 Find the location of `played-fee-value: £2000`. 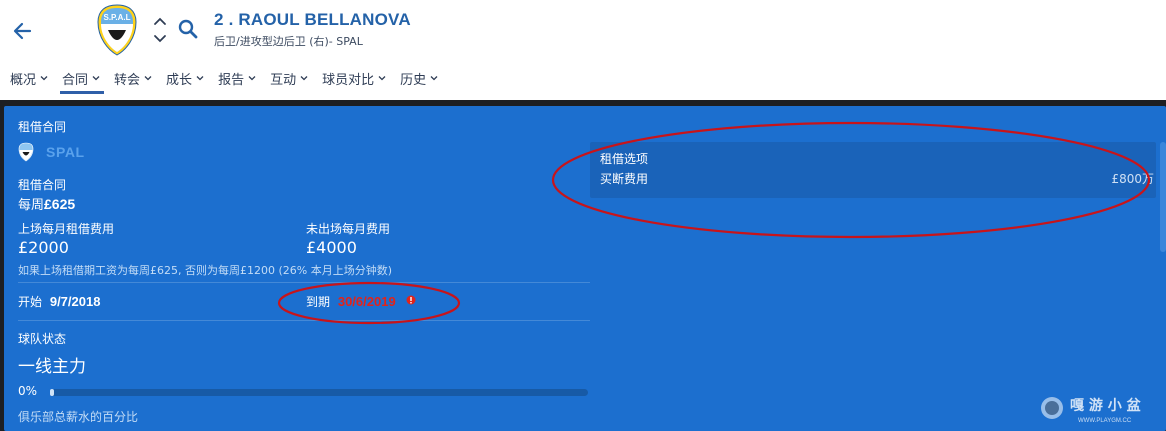

played-fee-value: £2000 is located at coordinates (43, 247).